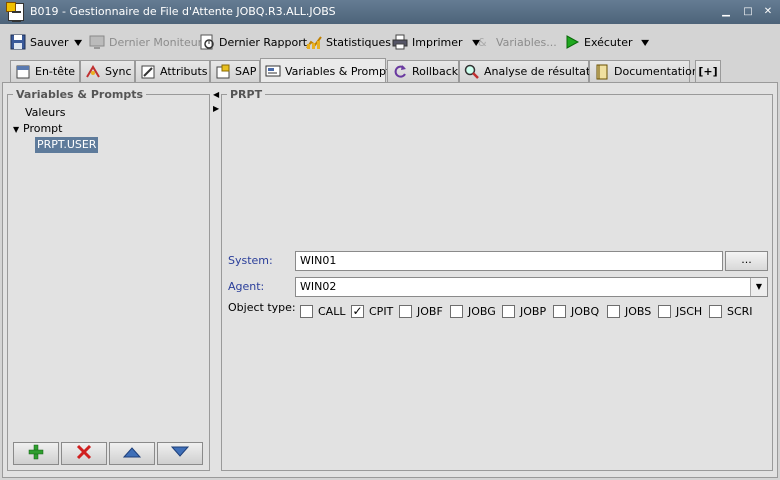 The image size is (780, 480). What do you see at coordinates (132, 453) in the screenshot?
I see `move-up-button` at bounding box center [132, 453].